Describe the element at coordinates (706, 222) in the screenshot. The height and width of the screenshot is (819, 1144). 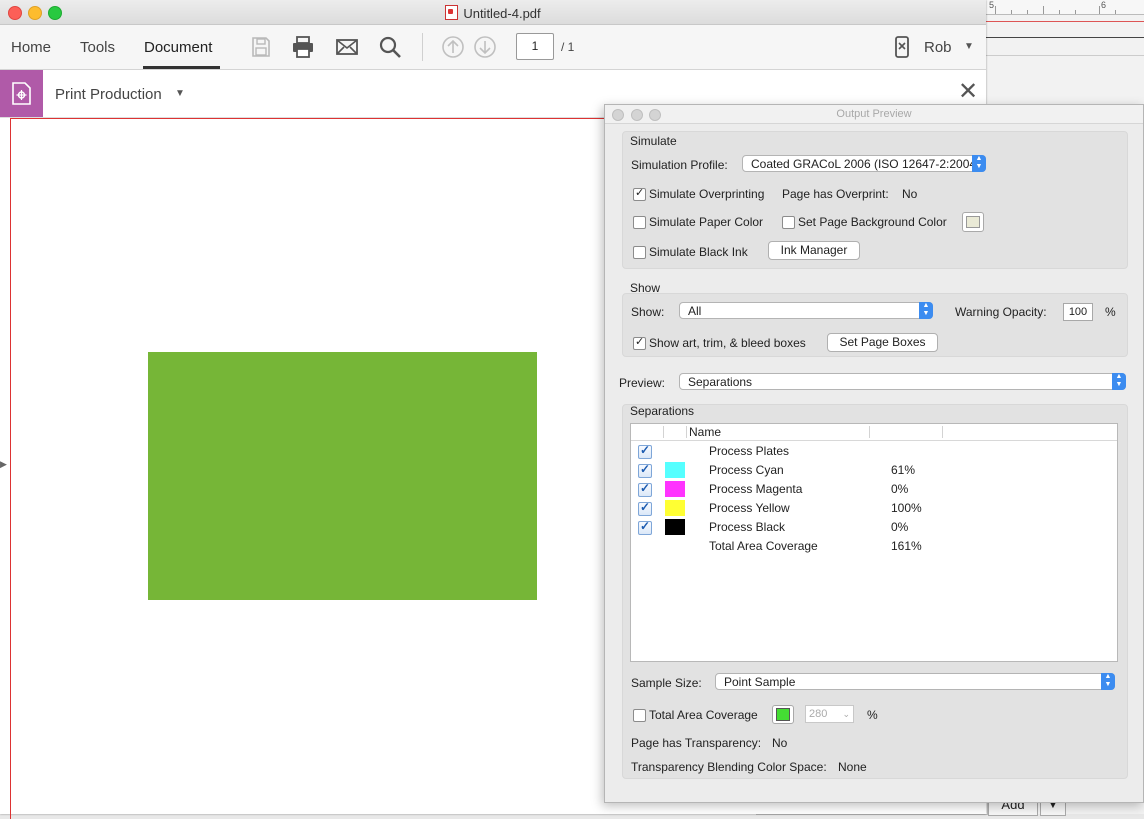
I see `simulate-paper-color-label: Simulate Paper Color` at that location.